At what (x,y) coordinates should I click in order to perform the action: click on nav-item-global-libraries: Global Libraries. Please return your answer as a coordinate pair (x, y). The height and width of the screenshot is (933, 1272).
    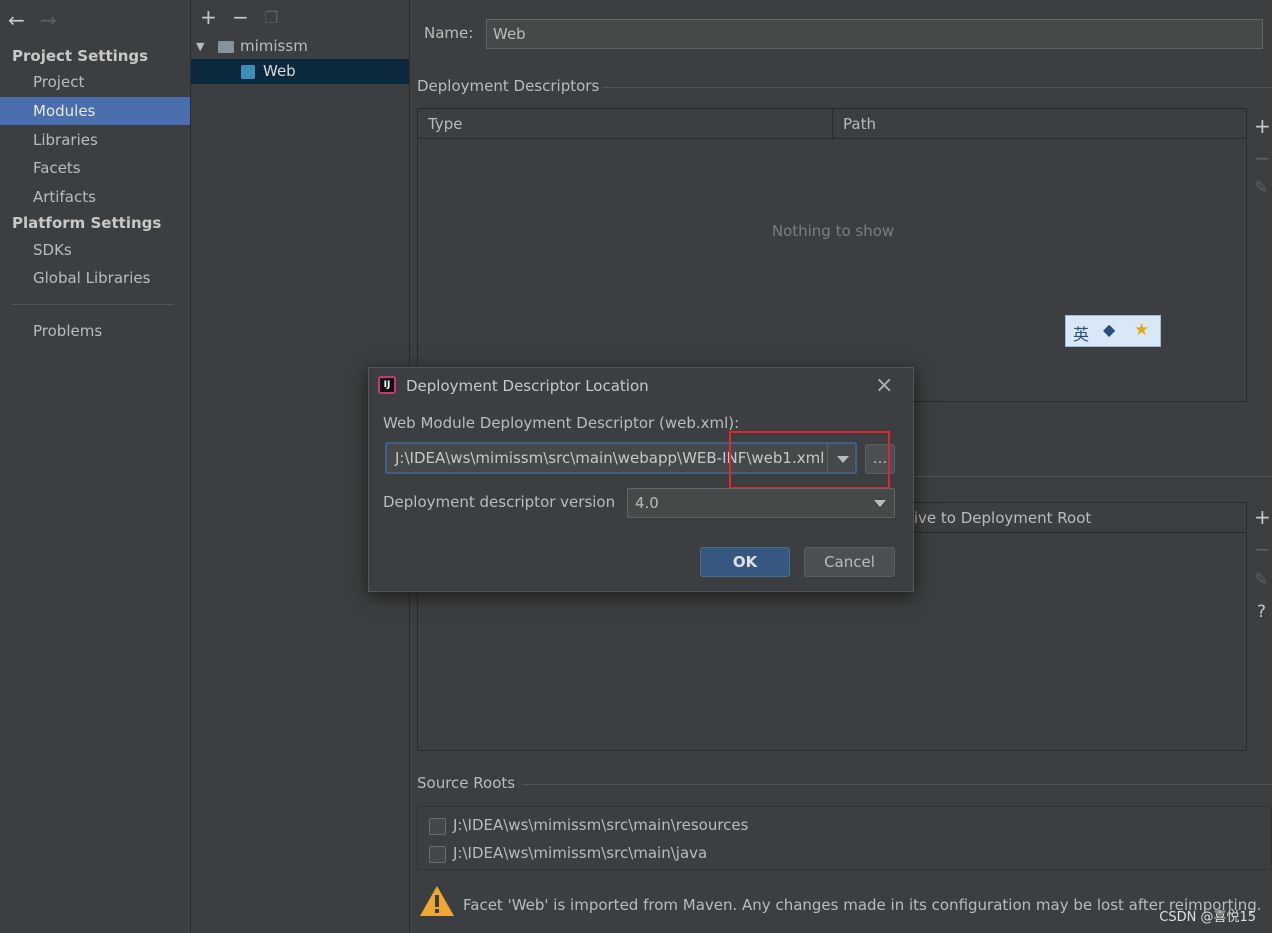
    Looking at the image, I should click on (95, 278).